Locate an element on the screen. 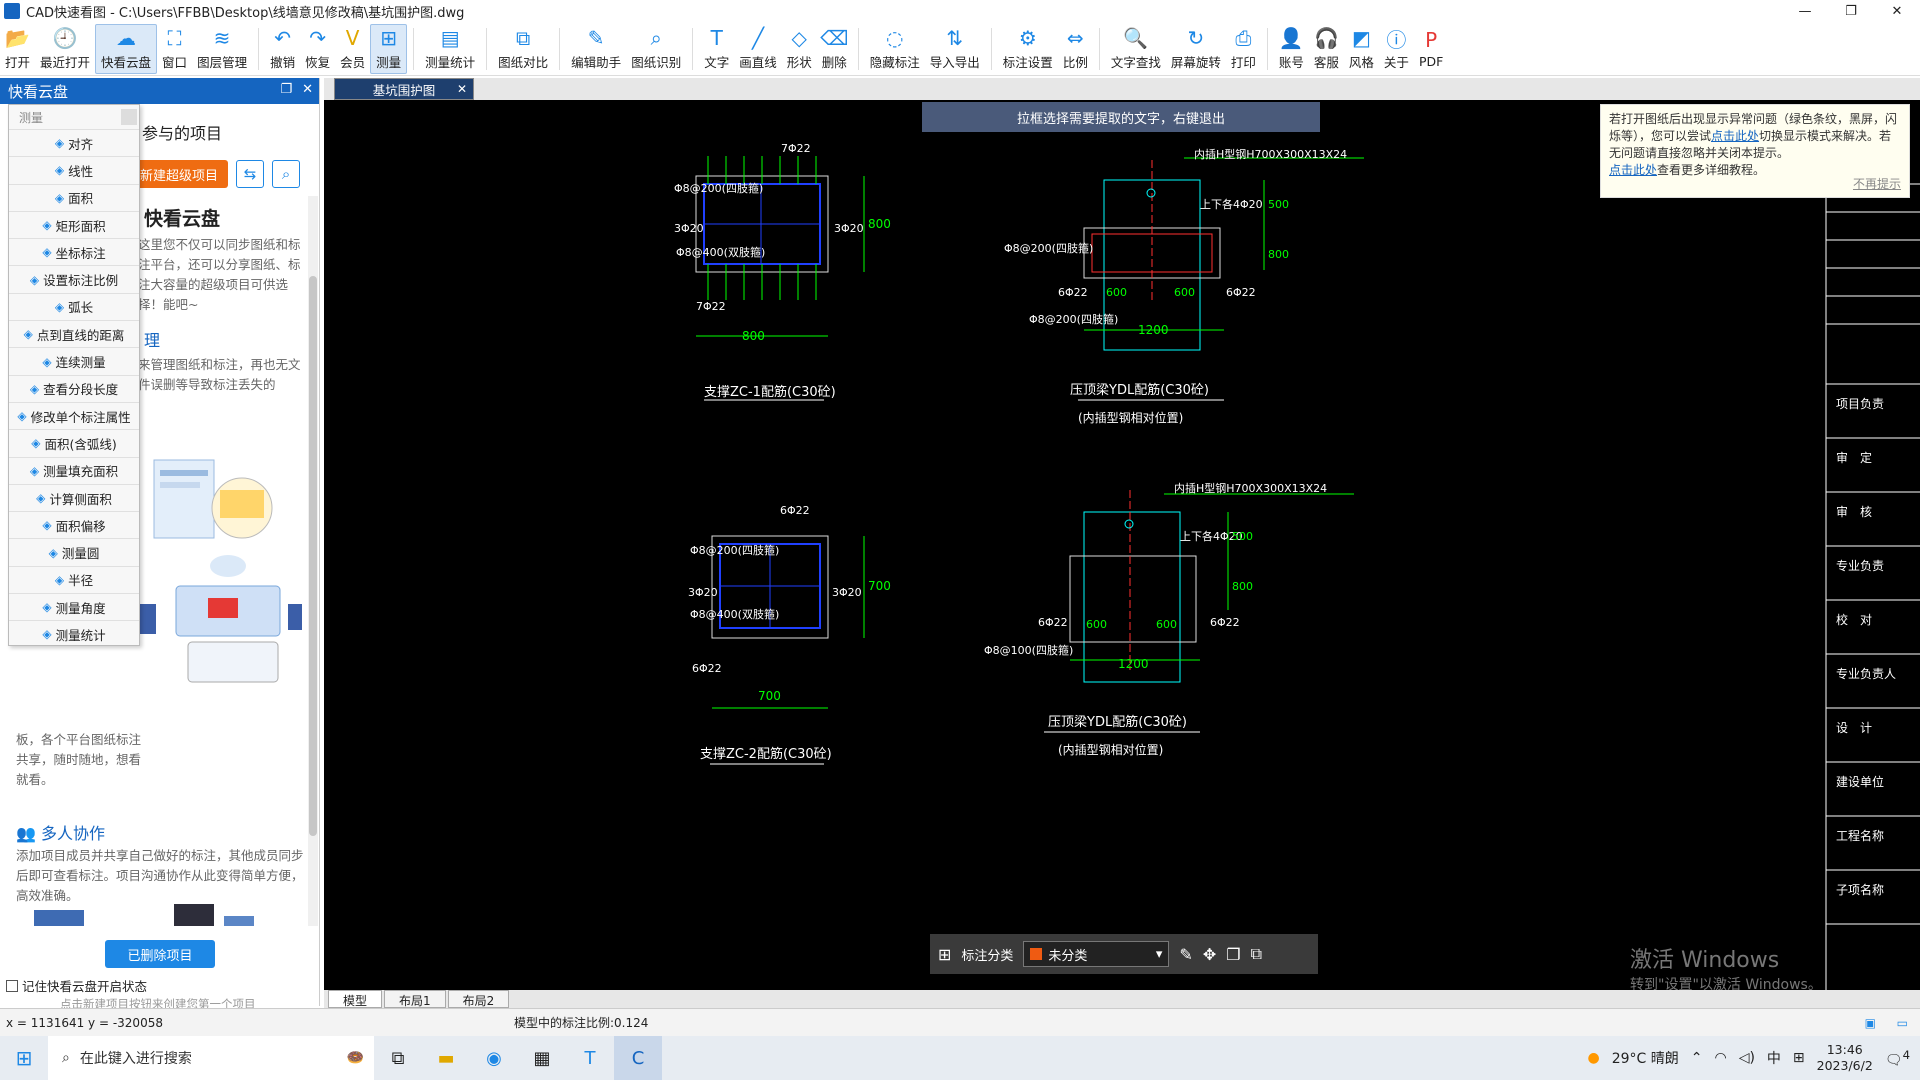 Image resolution: width=1920 pixels, height=1080 pixels. measure-menu-item-16: ◈ 半径 is located at coordinates (74, 579).